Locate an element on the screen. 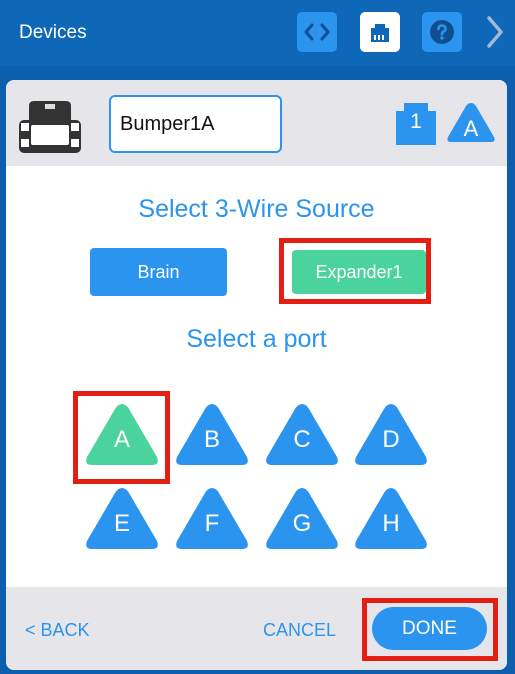  port-label: B is located at coordinates (211, 439).